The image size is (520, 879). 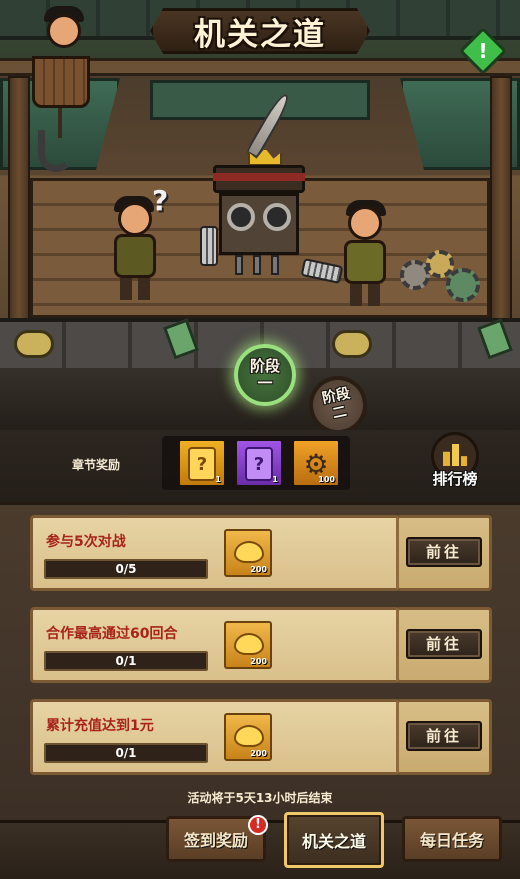 What do you see at coordinates (160, 200) in the screenshot?
I see `question-mark-icon: ?` at bounding box center [160, 200].